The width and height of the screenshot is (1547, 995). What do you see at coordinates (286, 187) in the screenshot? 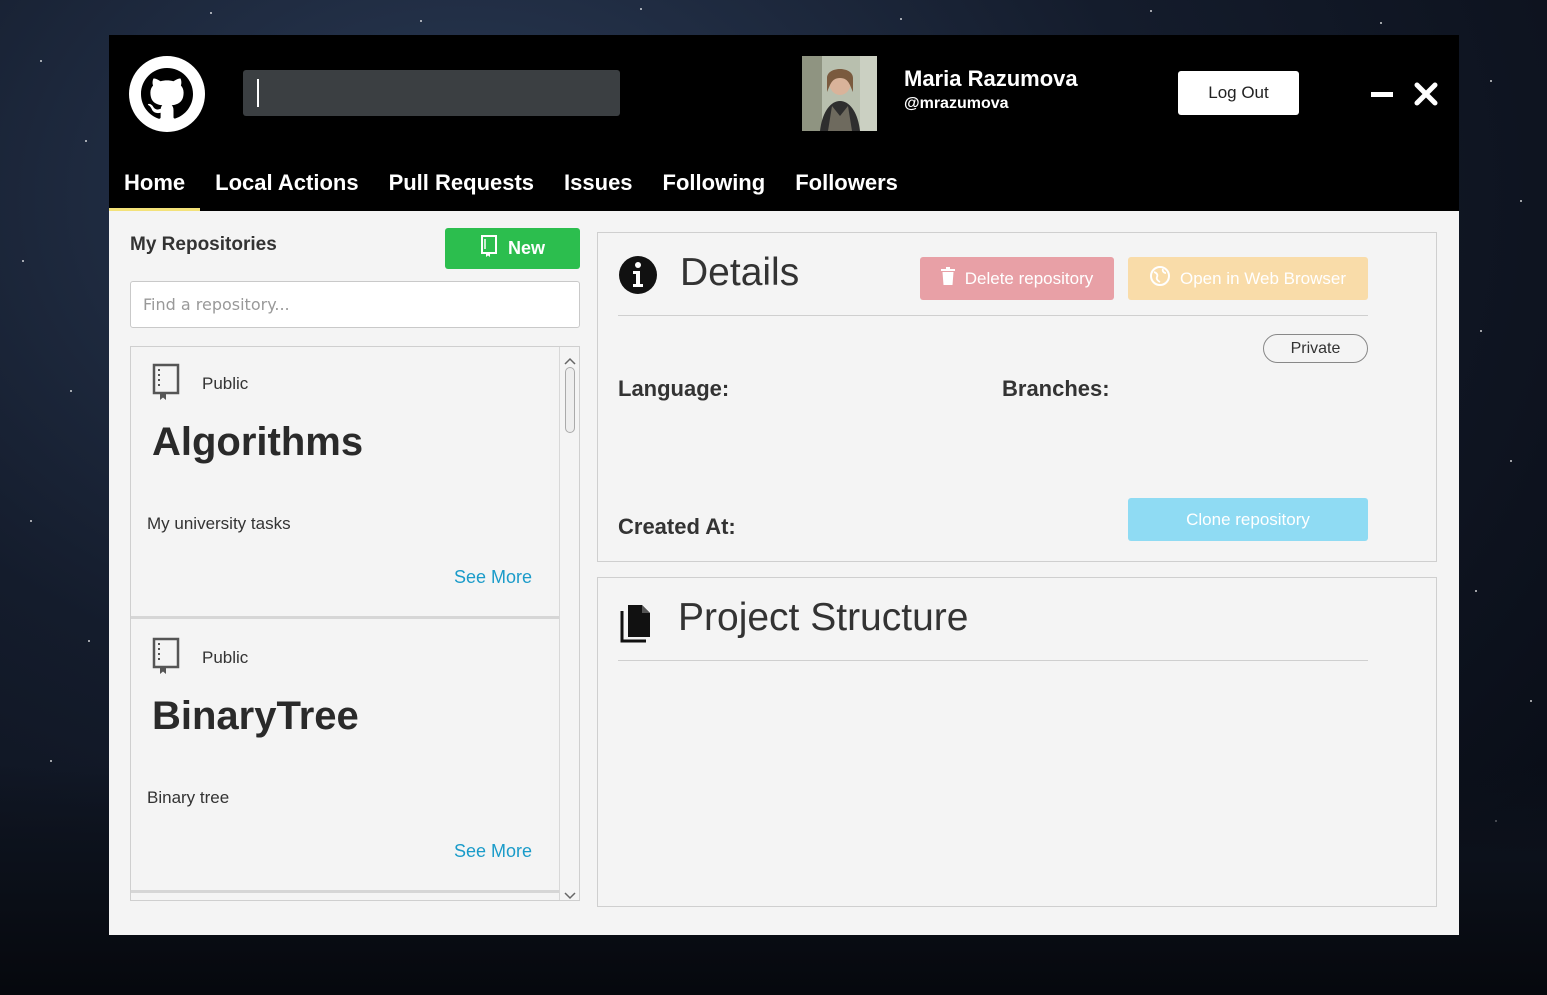
I see `tab-local-actions: Local Actions` at bounding box center [286, 187].